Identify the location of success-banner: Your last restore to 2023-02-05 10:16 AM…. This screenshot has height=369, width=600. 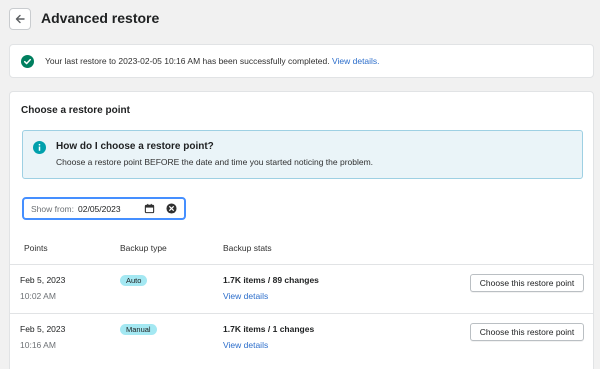
(301, 61).